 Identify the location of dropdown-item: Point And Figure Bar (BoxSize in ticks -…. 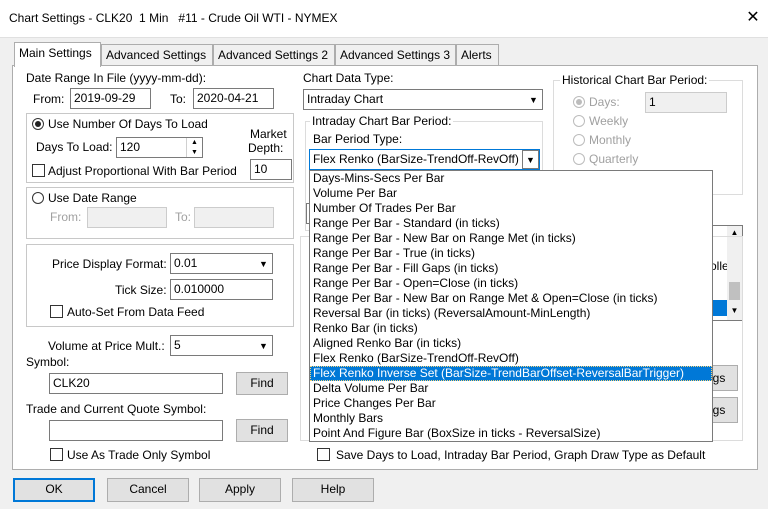
(511, 433).